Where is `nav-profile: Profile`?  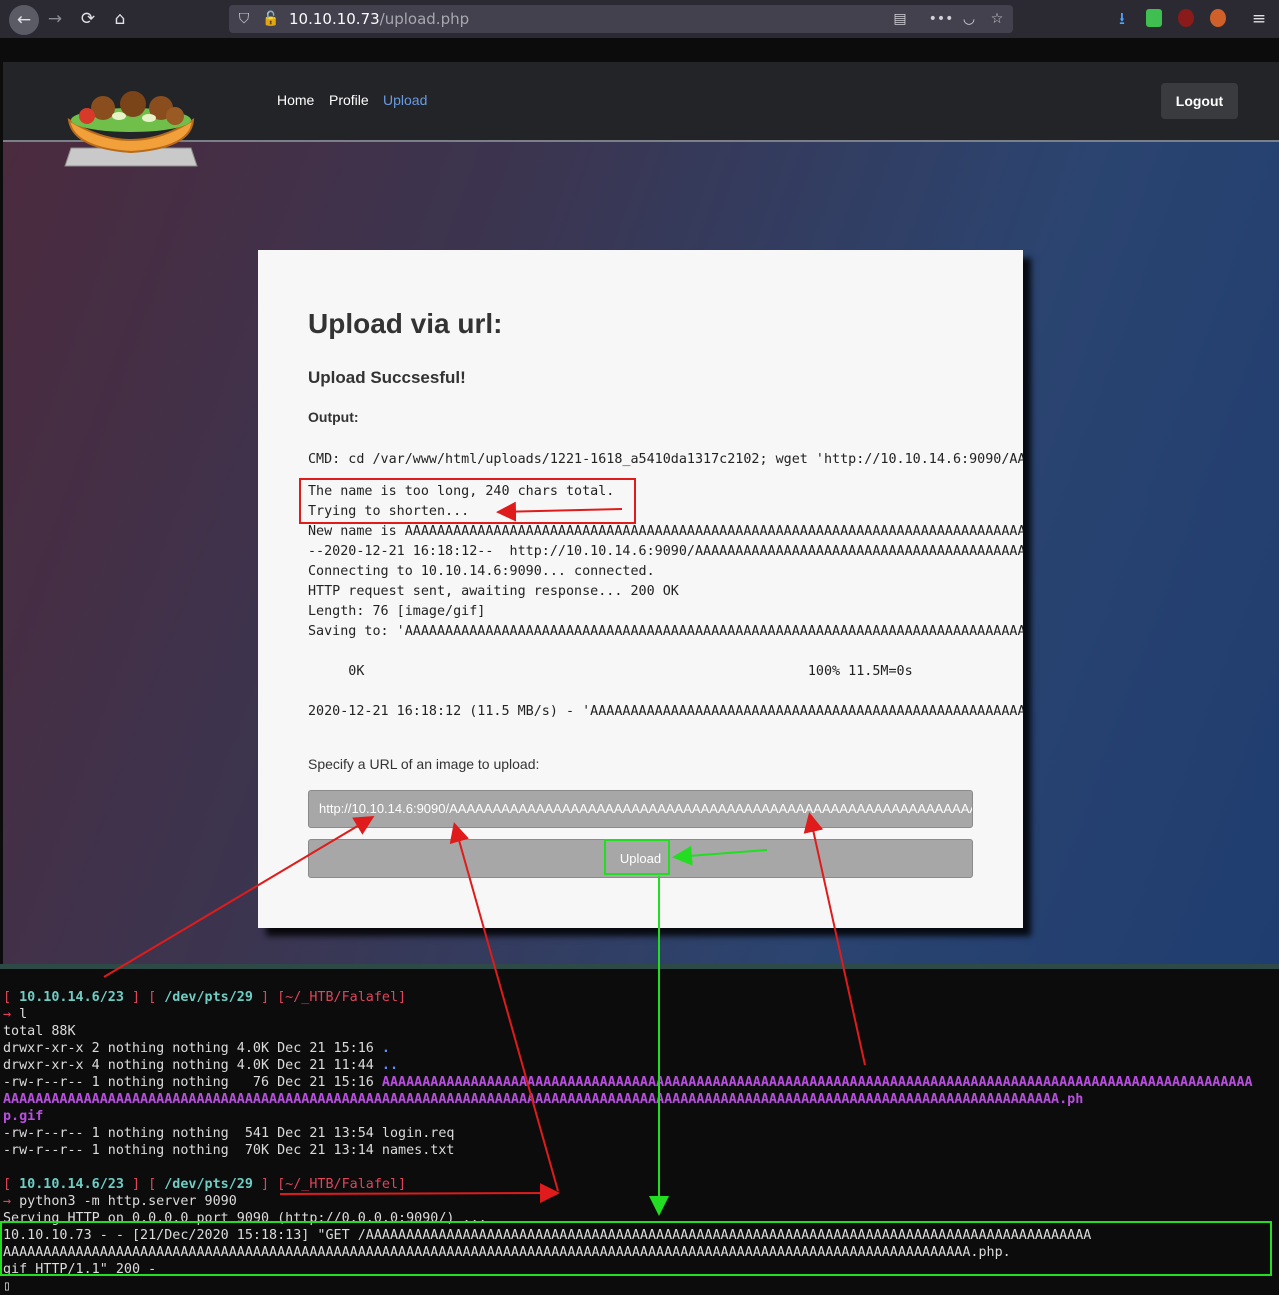
nav-profile: Profile is located at coordinates (349, 100).